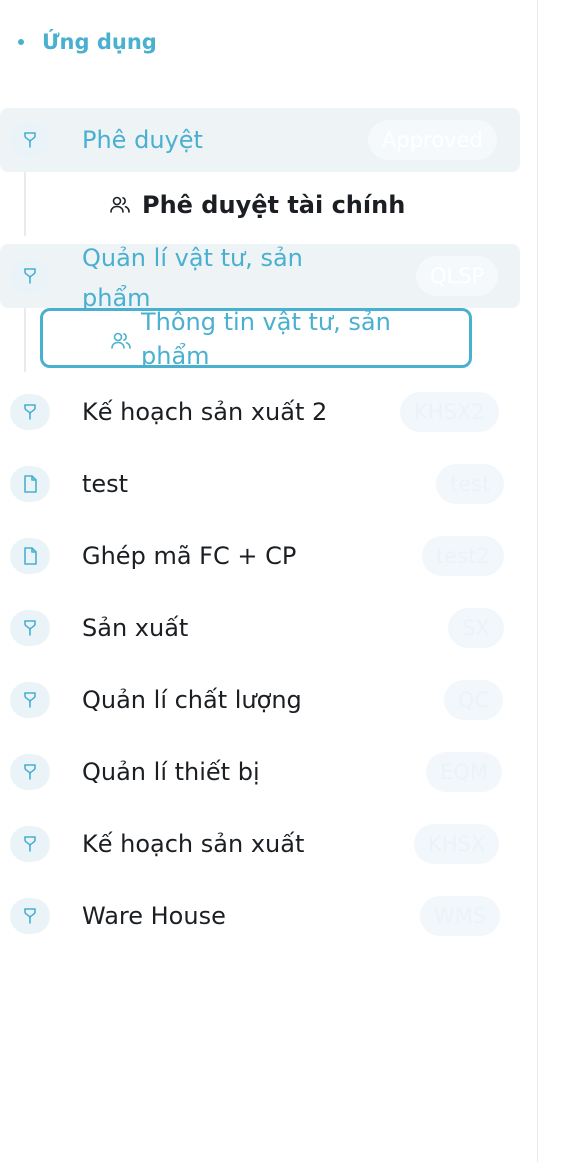 Image resolution: width=566 pixels, height=1162 pixels. I want to click on menu-item-fc-cp: Ghép mã FC + CP test2, so click(260, 556).